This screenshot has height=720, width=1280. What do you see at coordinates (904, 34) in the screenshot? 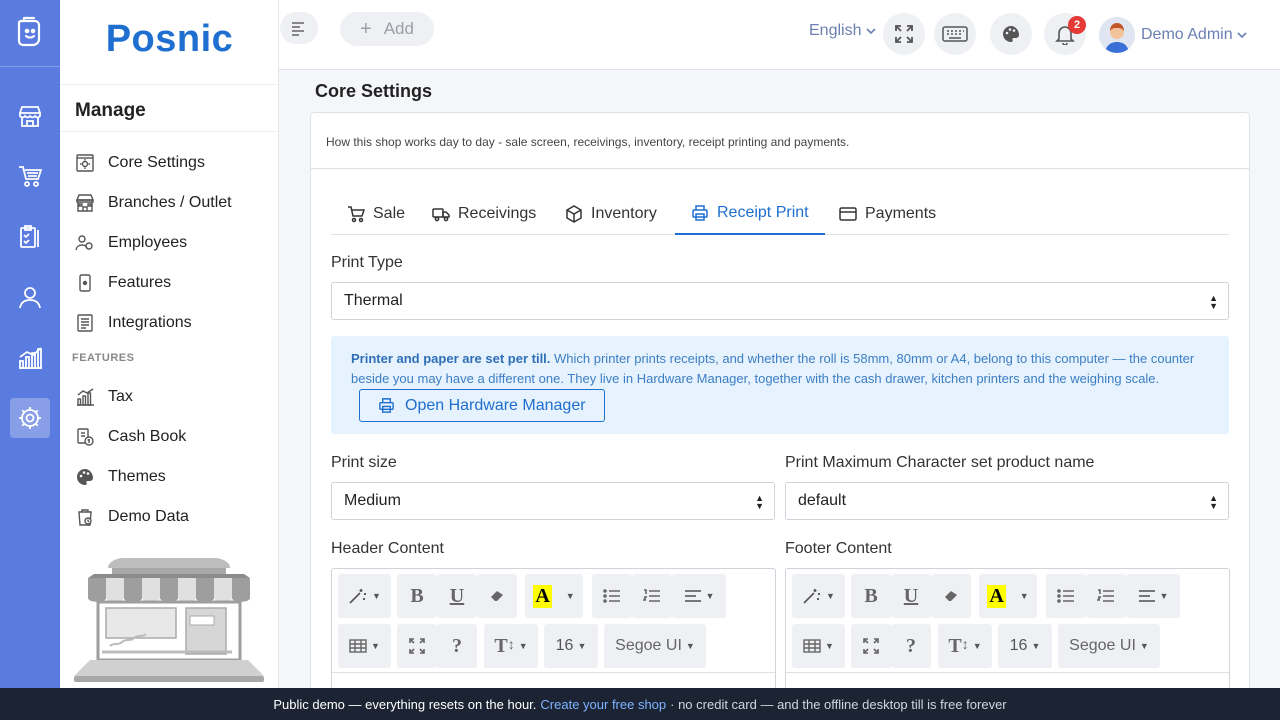
I see `fullscreen-button` at bounding box center [904, 34].